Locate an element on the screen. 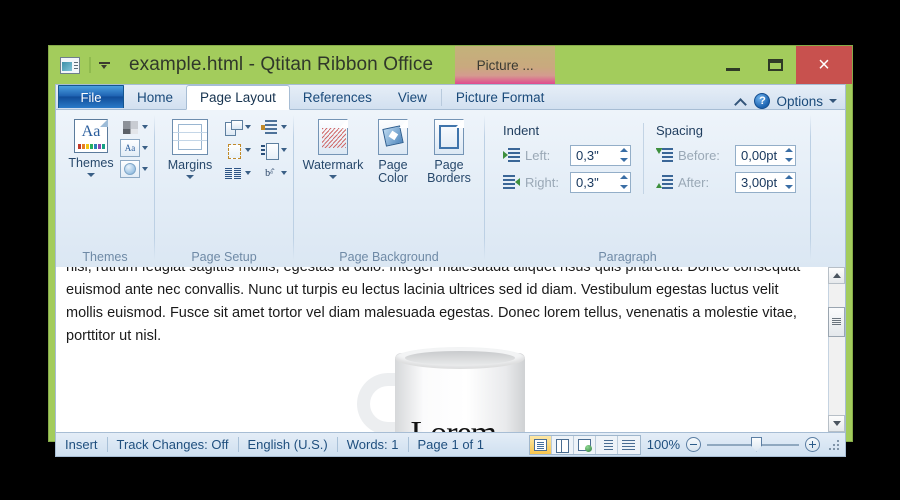 Image resolution: width=900 pixels, height=500 pixels. page-color-button: Page Color is located at coordinates (393, 150).